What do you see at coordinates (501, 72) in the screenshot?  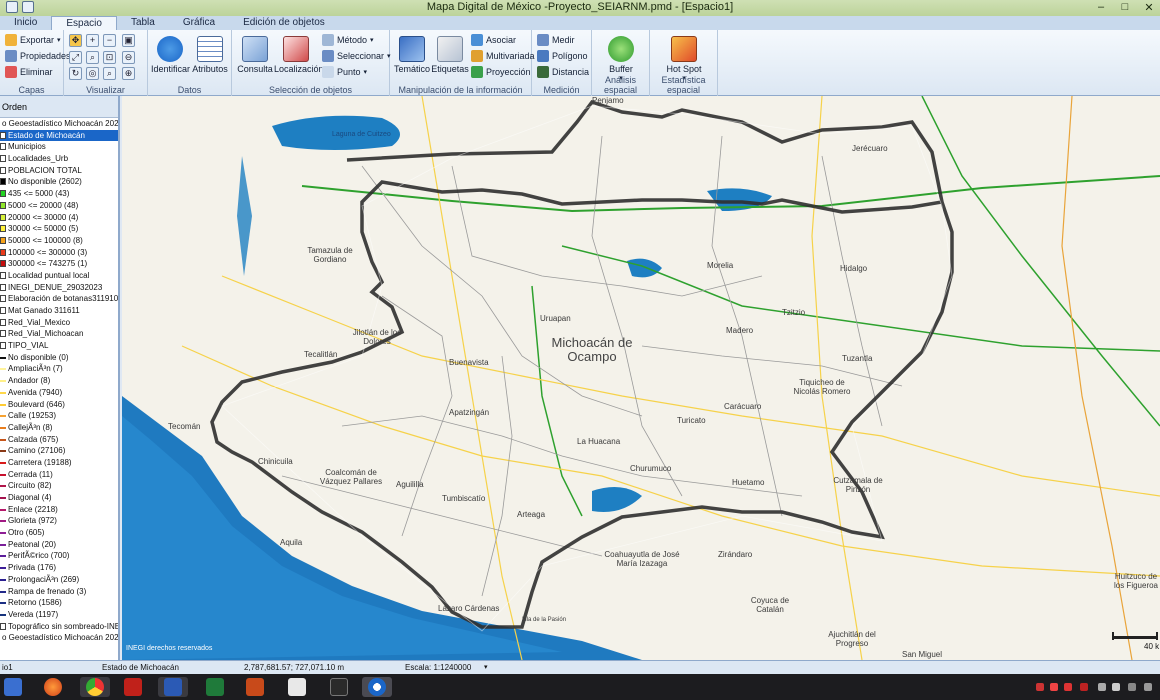 I see `proyeccion-button: Proyección` at bounding box center [501, 72].